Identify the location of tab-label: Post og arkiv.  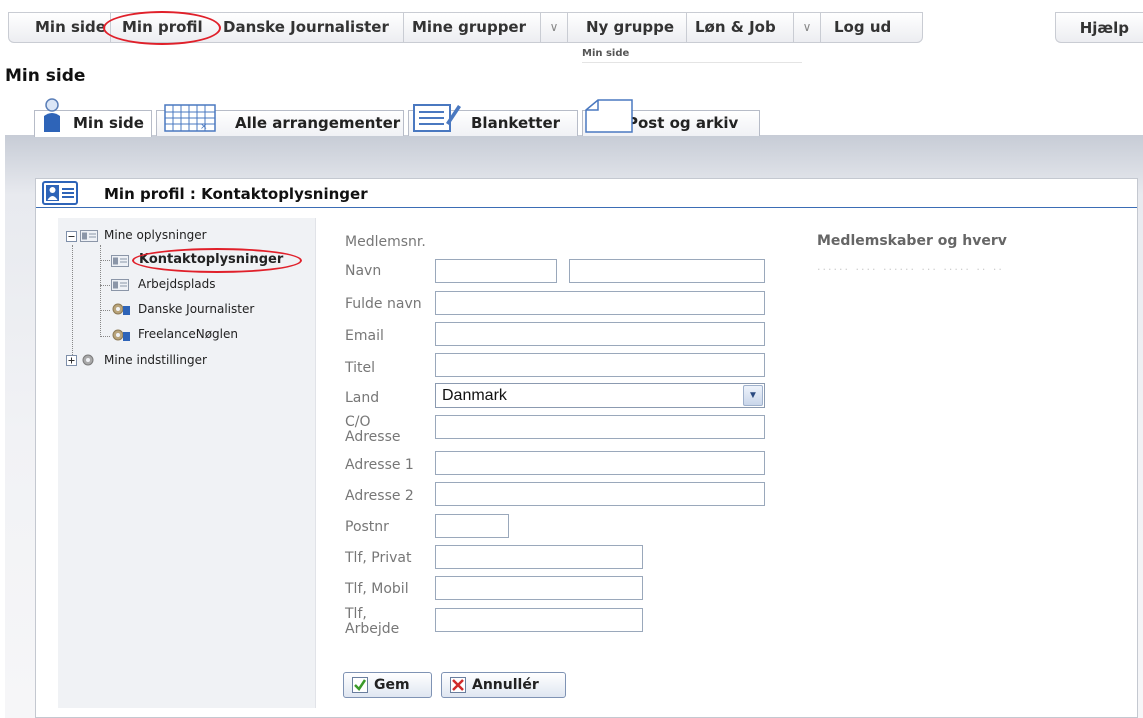
(683, 123).